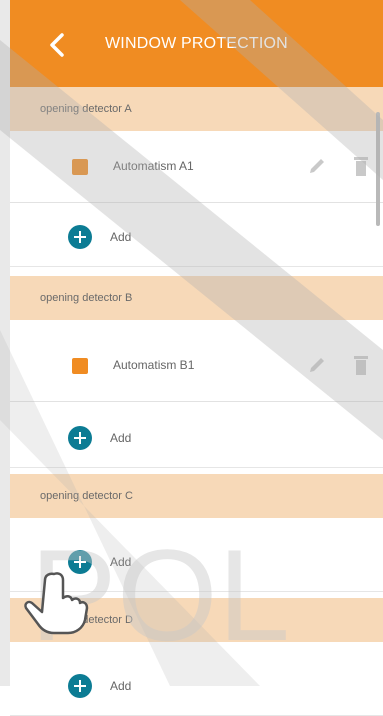 The height and width of the screenshot is (716, 383). Describe the element at coordinates (154, 365) in the screenshot. I see `automatism-label: Automatism B1` at that location.